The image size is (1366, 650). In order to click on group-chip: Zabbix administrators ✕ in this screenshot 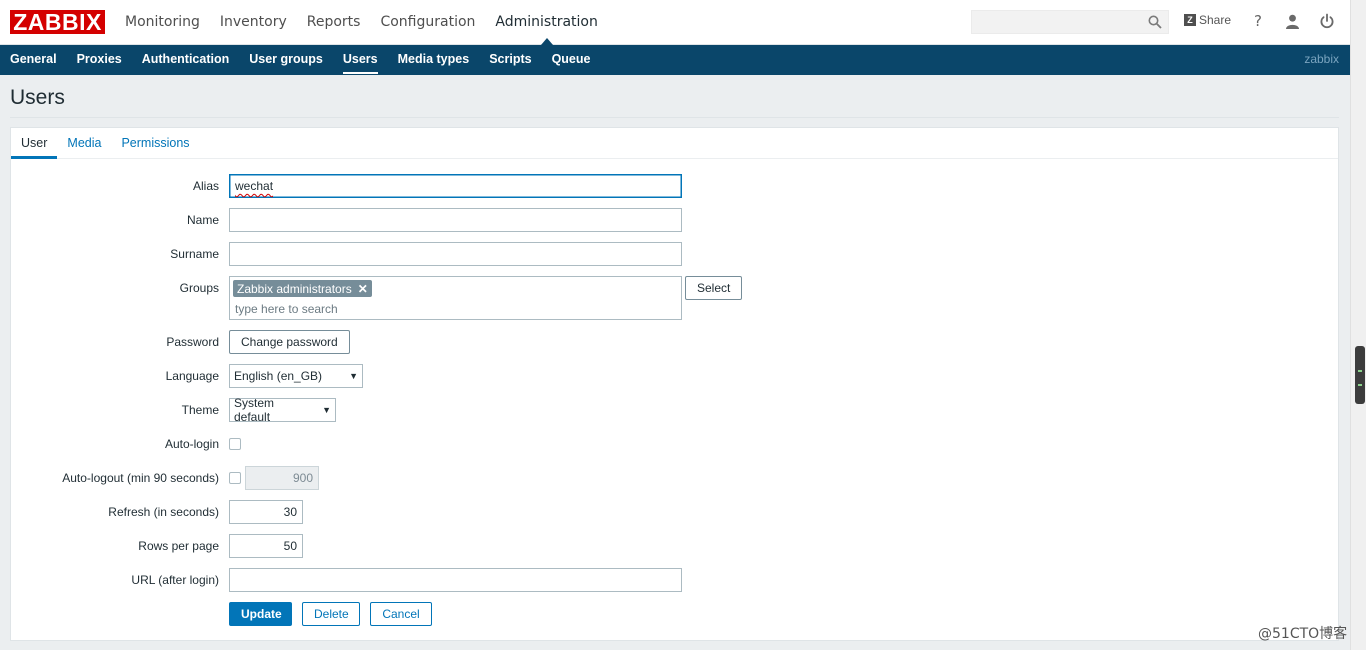, I will do `click(302, 288)`.